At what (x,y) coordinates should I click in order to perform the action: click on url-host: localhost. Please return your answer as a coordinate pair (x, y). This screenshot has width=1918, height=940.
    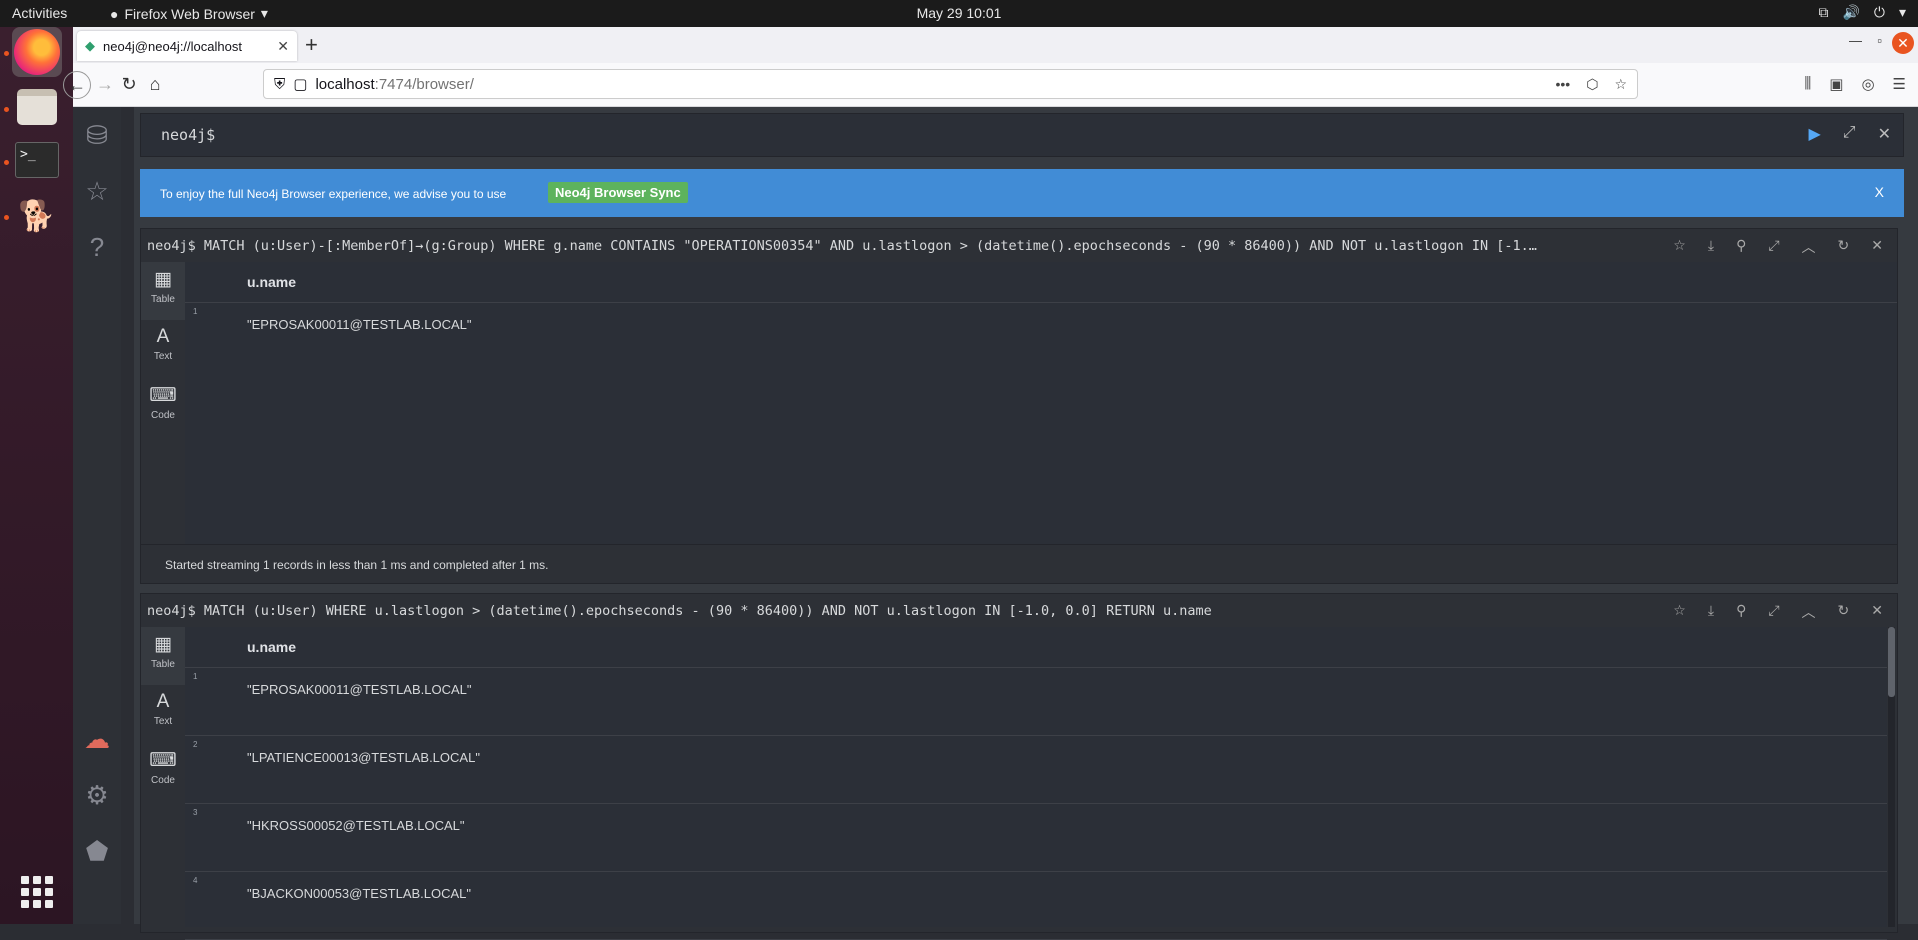
    Looking at the image, I should click on (345, 84).